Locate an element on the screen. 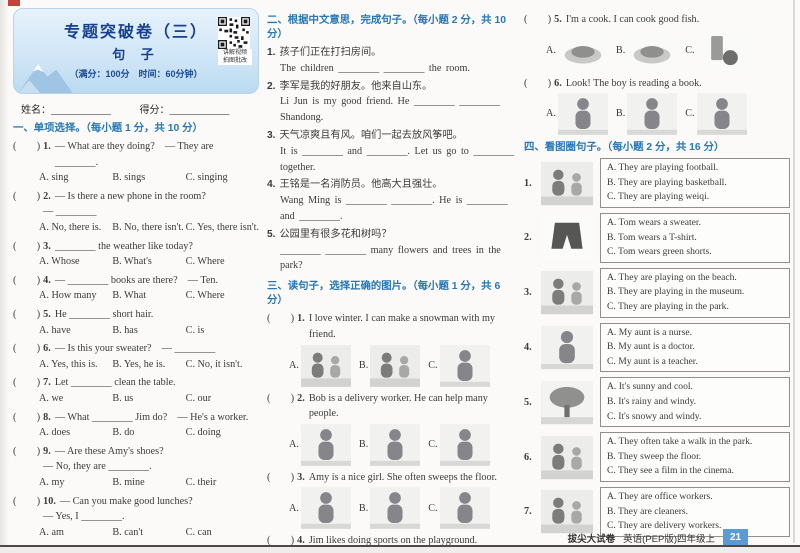 The width and height of the screenshot is (800, 553). option-b: B. do is located at coordinates (123, 433).